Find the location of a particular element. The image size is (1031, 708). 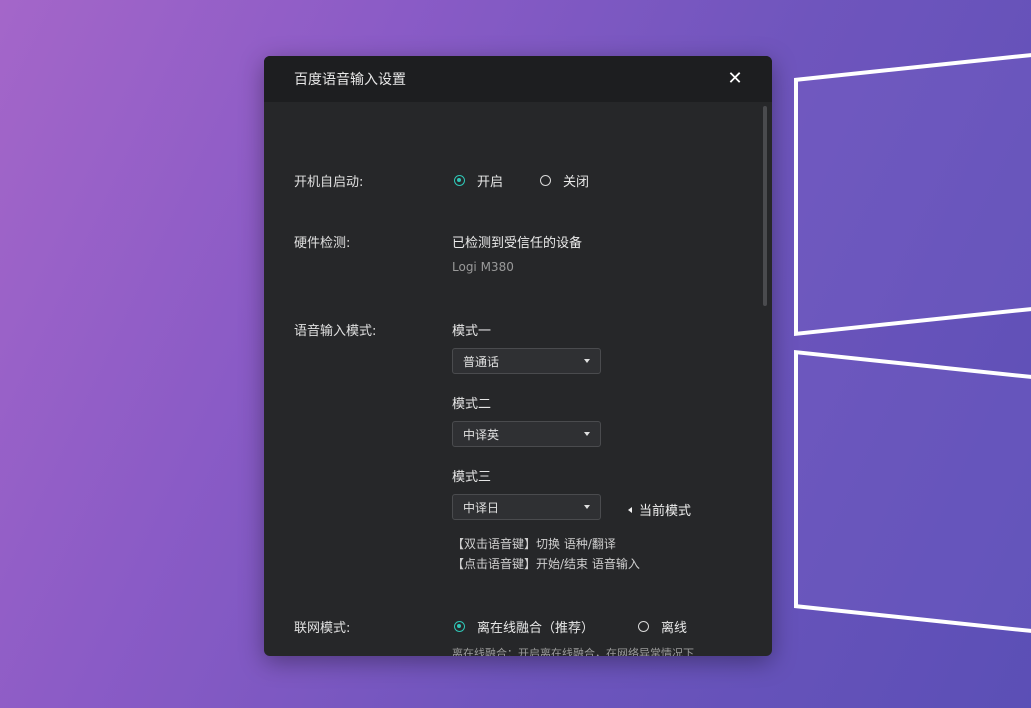

startup-on-label: 开启 is located at coordinates (490, 182).